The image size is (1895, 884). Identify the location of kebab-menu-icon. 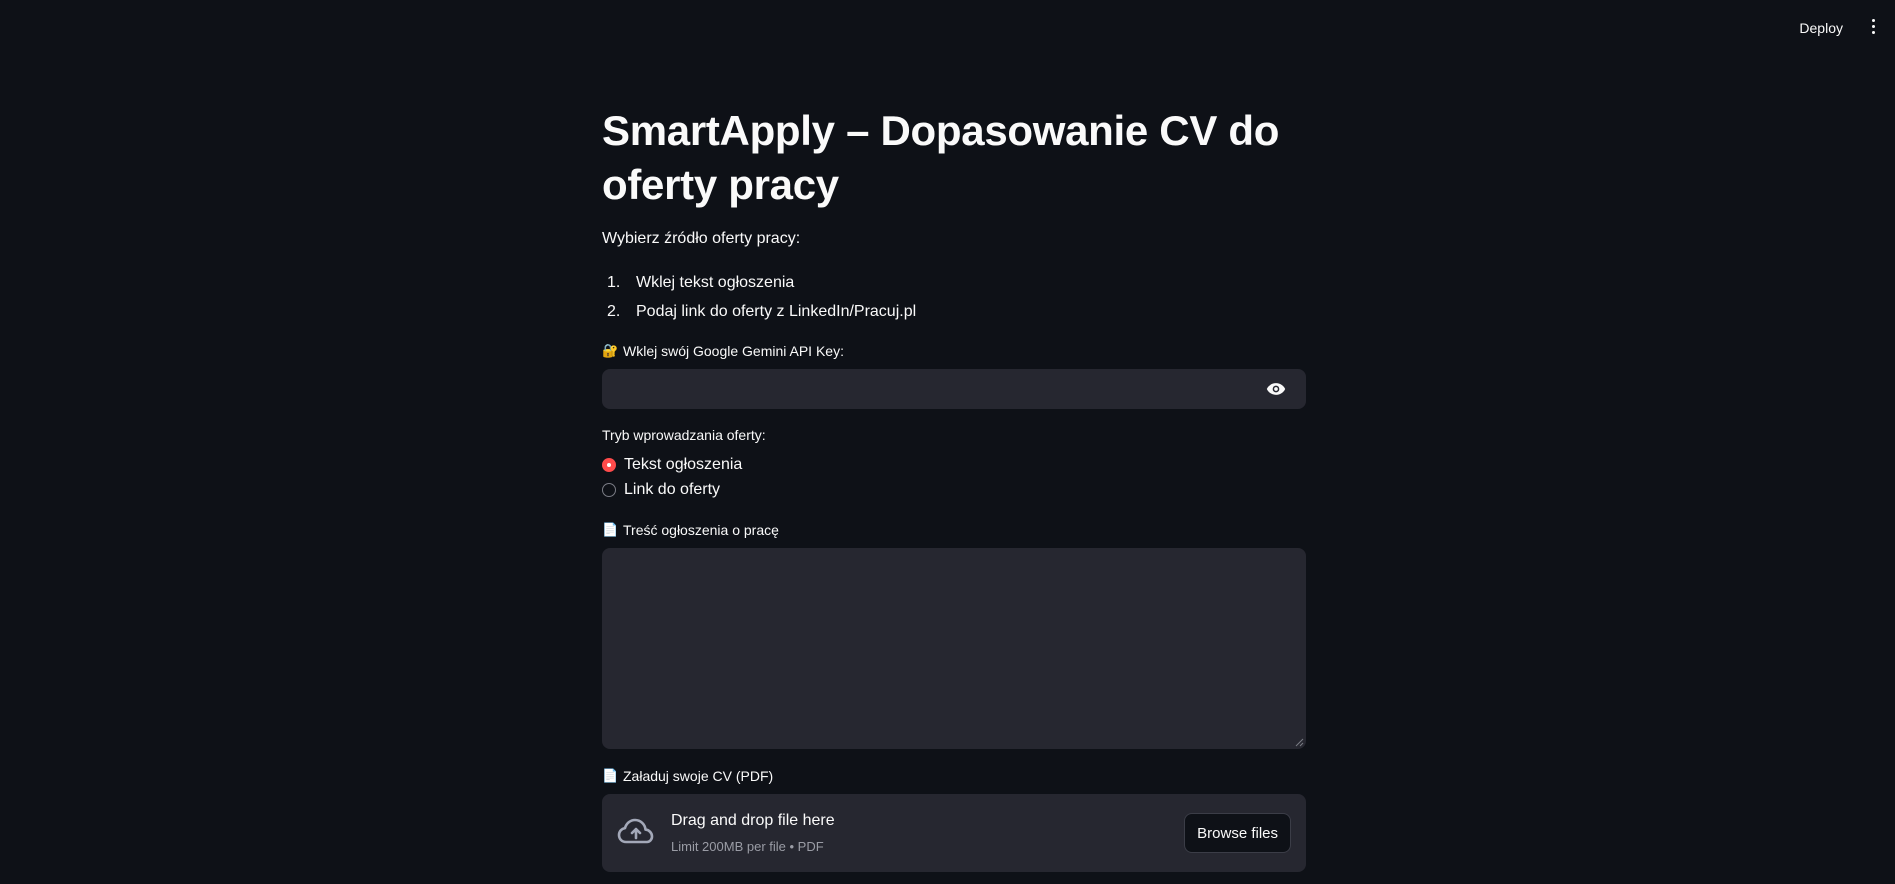
(1873, 26).